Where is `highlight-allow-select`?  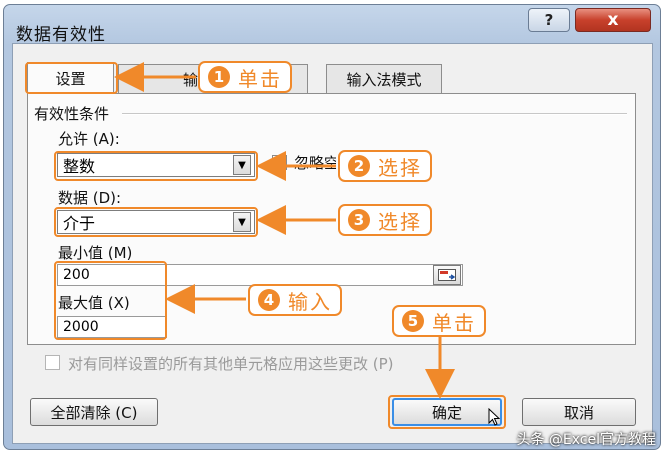 highlight-allow-select is located at coordinates (156, 166).